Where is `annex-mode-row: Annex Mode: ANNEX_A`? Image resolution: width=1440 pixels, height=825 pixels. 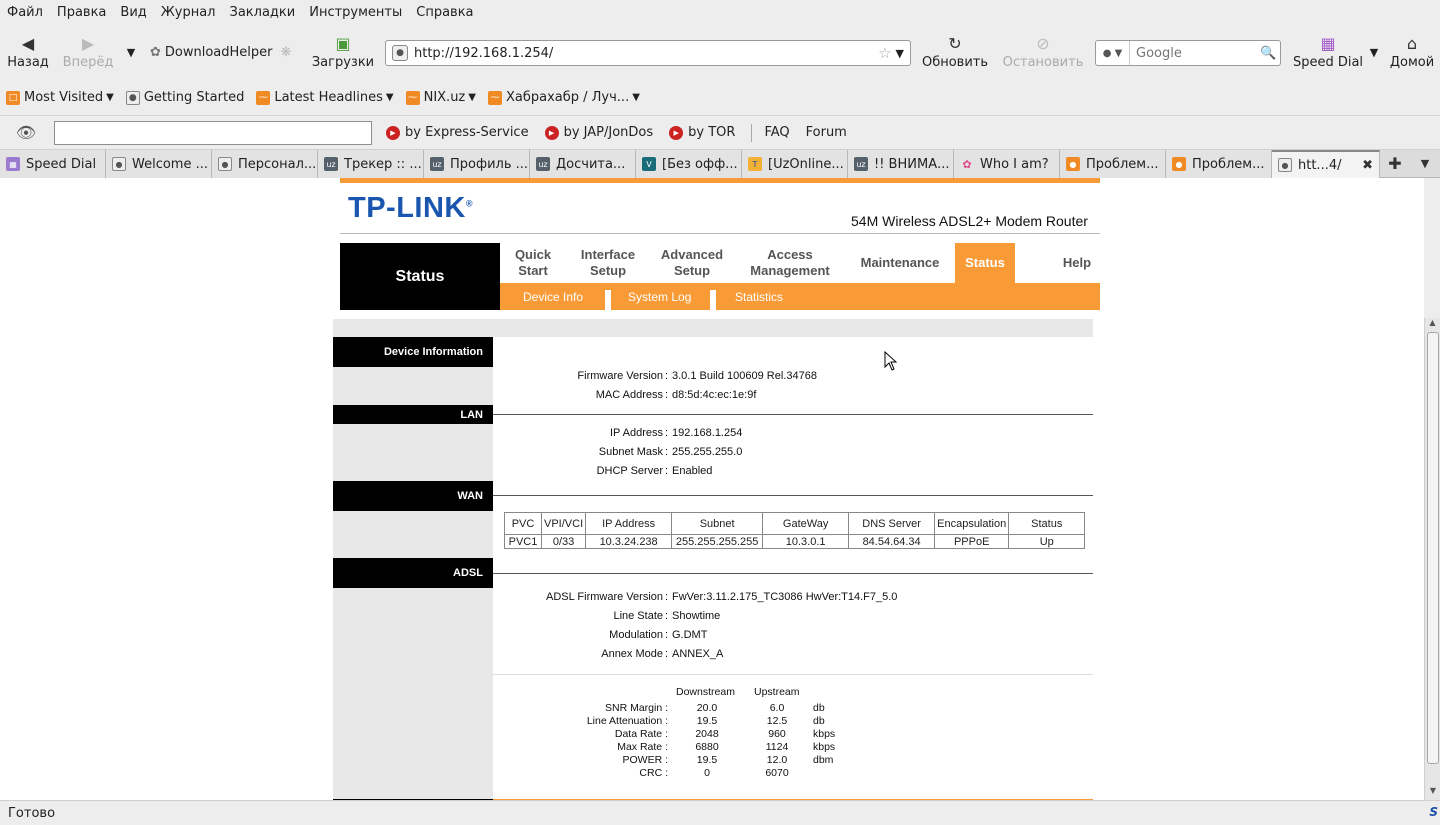
annex-mode-row: Annex Mode: ANNEX_A is located at coordinates (608, 654).